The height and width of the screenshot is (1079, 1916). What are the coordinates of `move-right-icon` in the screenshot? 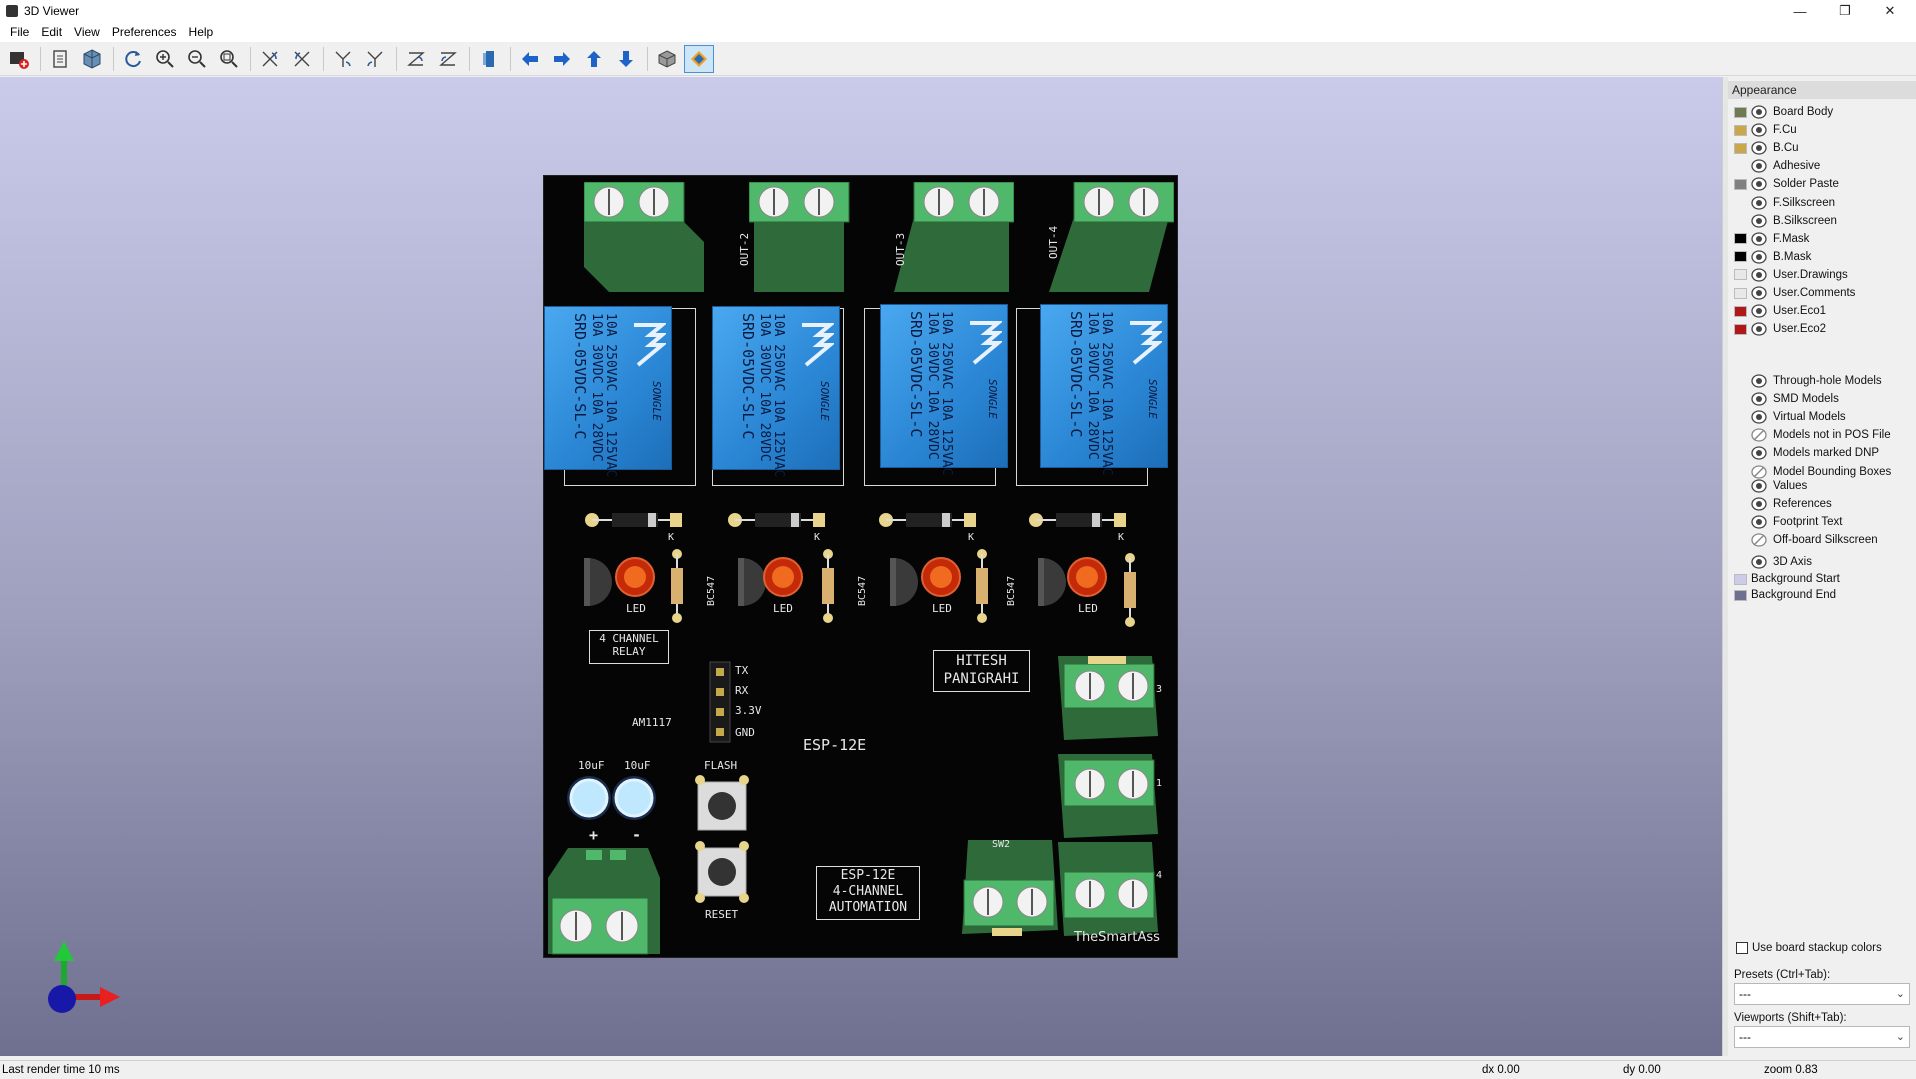 It's located at (562, 59).